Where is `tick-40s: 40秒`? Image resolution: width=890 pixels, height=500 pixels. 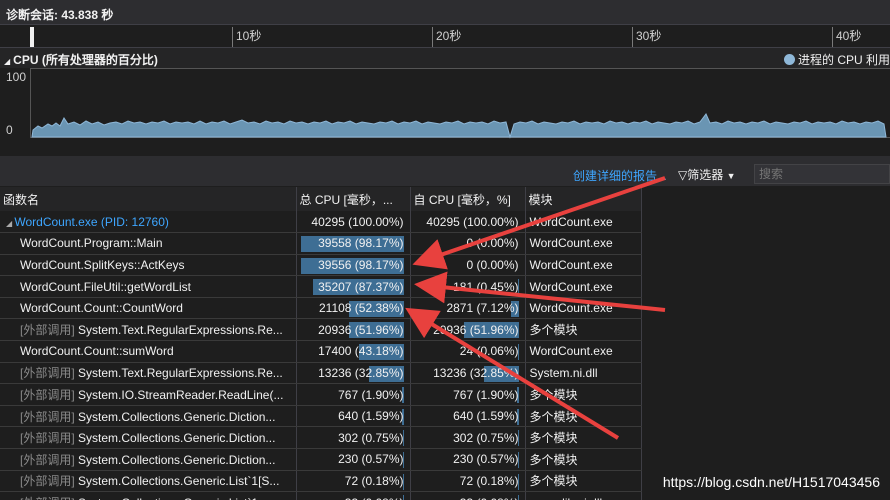 tick-40s: 40秒 is located at coordinates (846, 37).